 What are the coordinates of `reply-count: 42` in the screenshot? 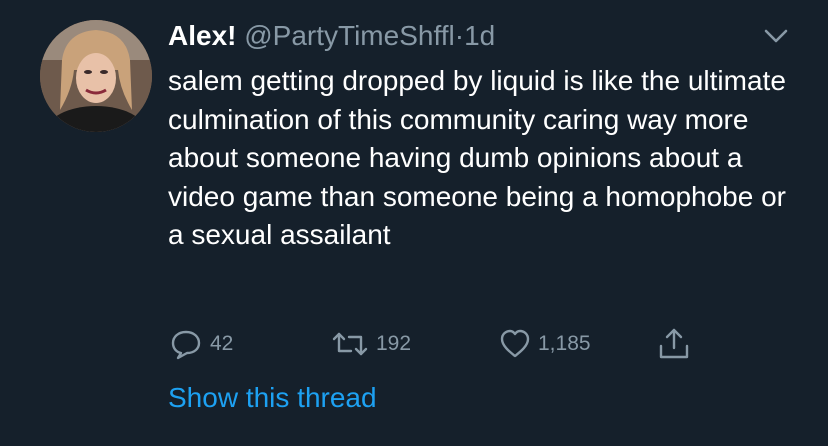 It's located at (222, 343).